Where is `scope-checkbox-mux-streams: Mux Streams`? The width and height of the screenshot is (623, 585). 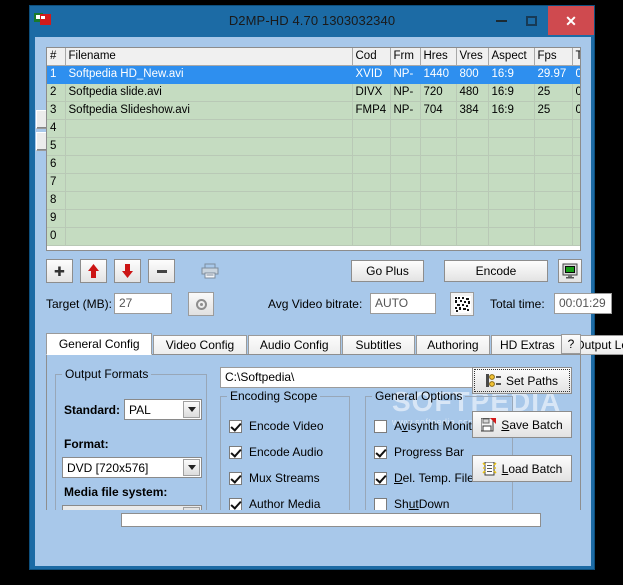
scope-checkbox-mux-streams: Mux Streams is located at coordinates (274, 478).